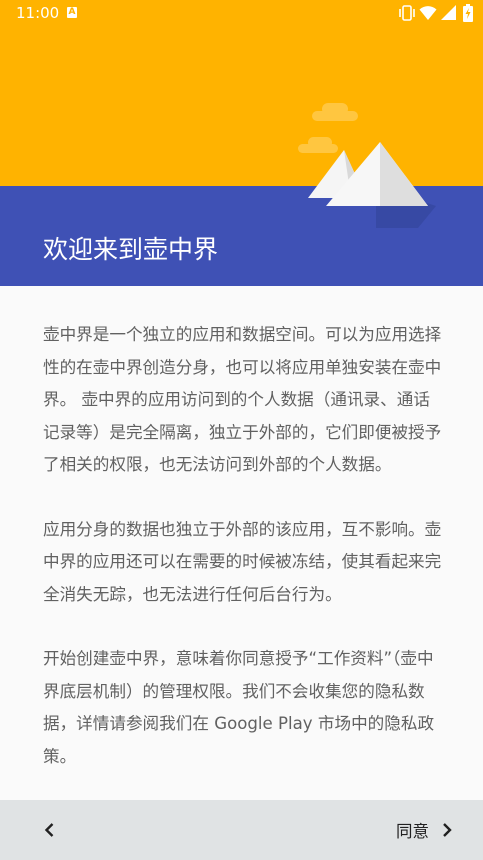  Describe the element at coordinates (412, 831) in the screenshot. I see `agree-label: 同意` at that location.